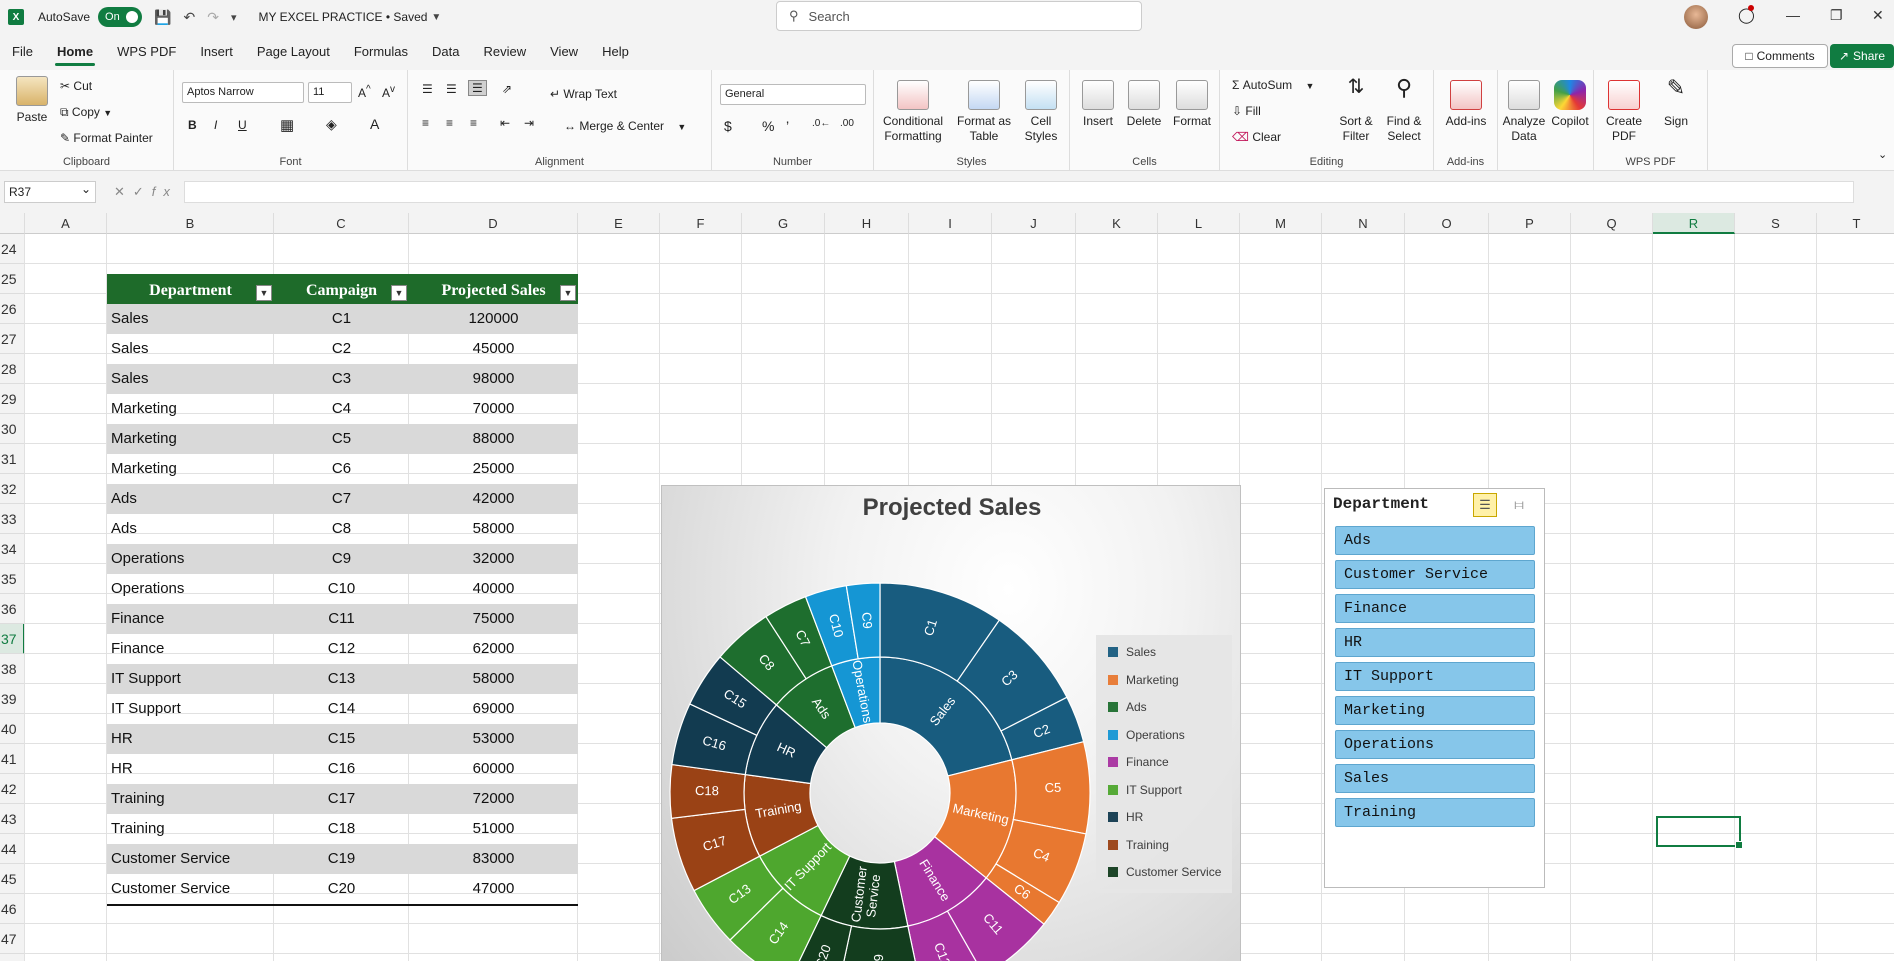 The height and width of the screenshot is (961, 1894). What do you see at coordinates (913, 112) in the screenshot?
I see `conditional-formatting-button: Conditional Formatting` at bounding box center [913, 112].